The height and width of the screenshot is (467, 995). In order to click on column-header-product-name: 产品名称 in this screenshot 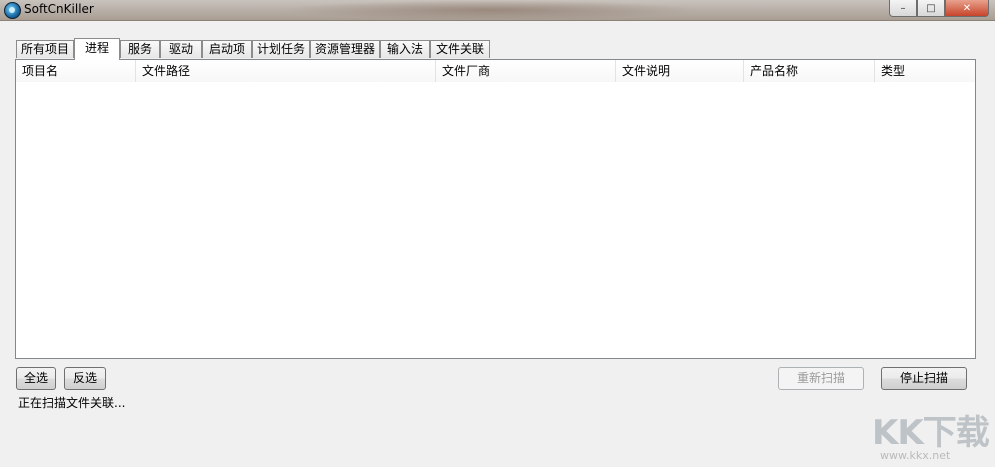, I will do `click(809, 71)`.